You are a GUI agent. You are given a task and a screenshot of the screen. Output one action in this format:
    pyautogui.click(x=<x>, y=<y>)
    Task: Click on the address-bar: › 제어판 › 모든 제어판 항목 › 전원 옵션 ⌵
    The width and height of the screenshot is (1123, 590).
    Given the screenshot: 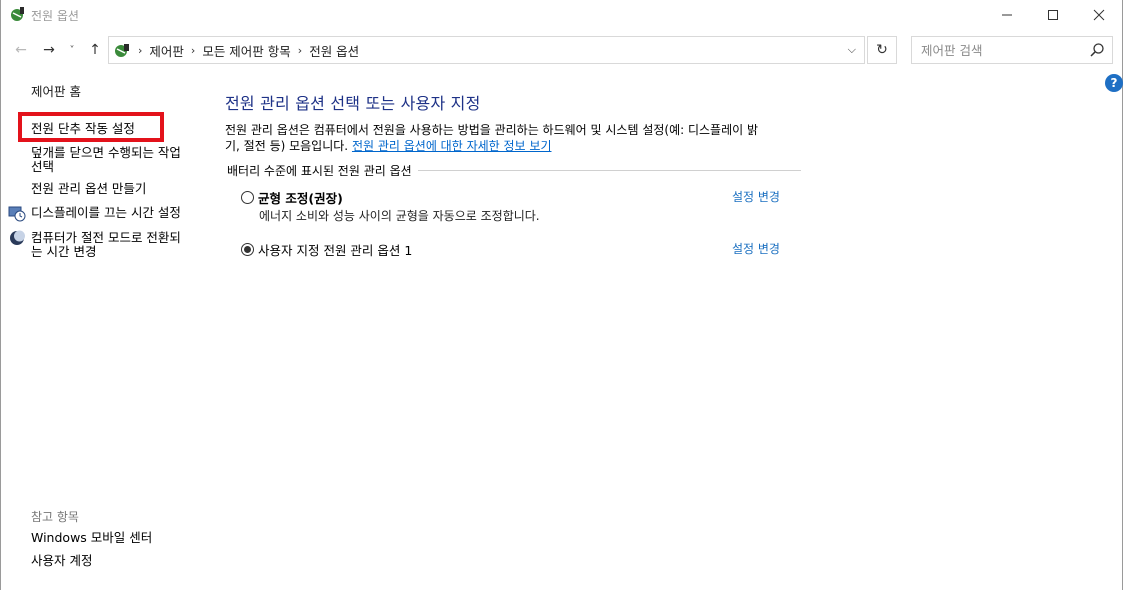 What is the action you would take?
    pyautogui.click(x=486, y=50)
    